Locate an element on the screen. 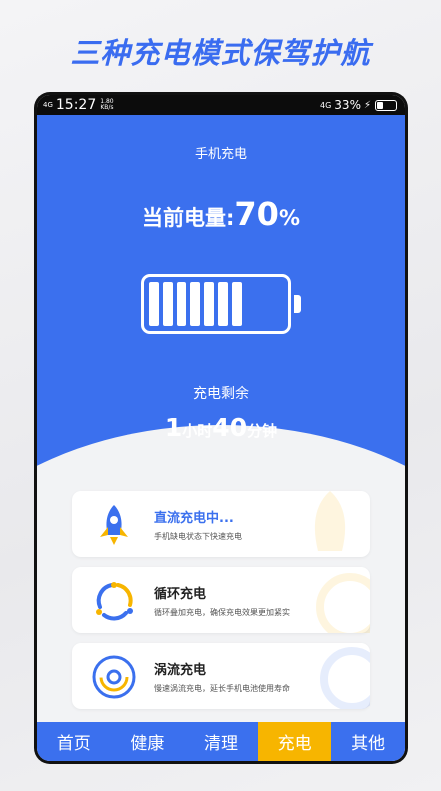 This screenshot has width=441, height=791. vortex-watermark-icon is located at coordinates (330, 676).